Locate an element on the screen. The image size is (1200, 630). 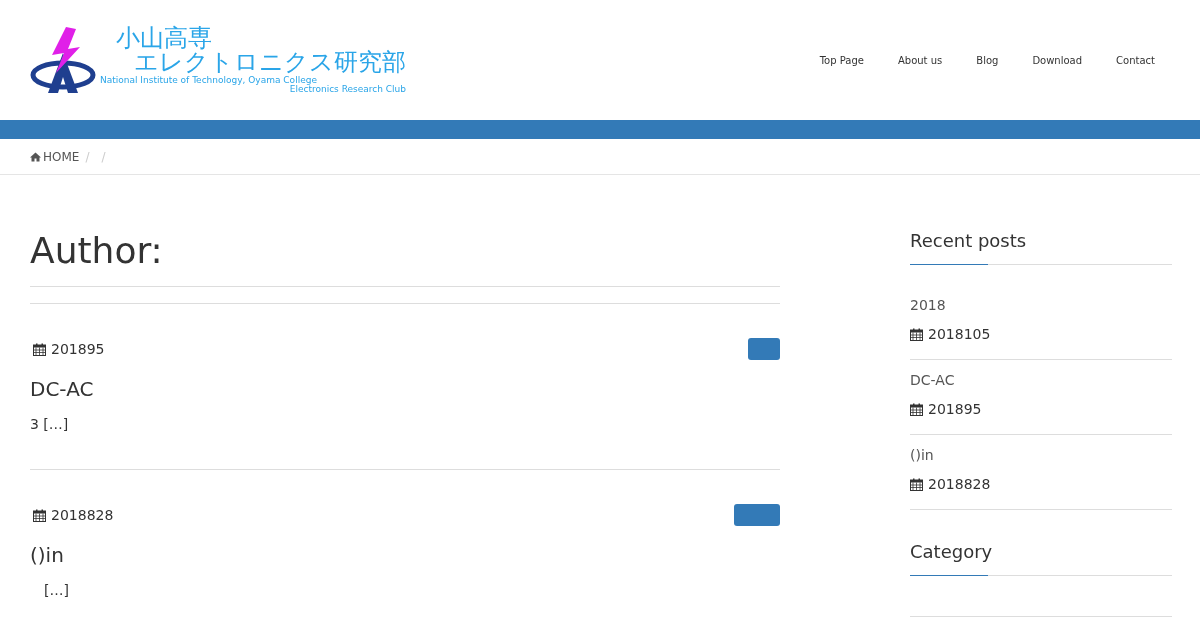
recent-post-link: ()in is located at coordinates (1041, 455).